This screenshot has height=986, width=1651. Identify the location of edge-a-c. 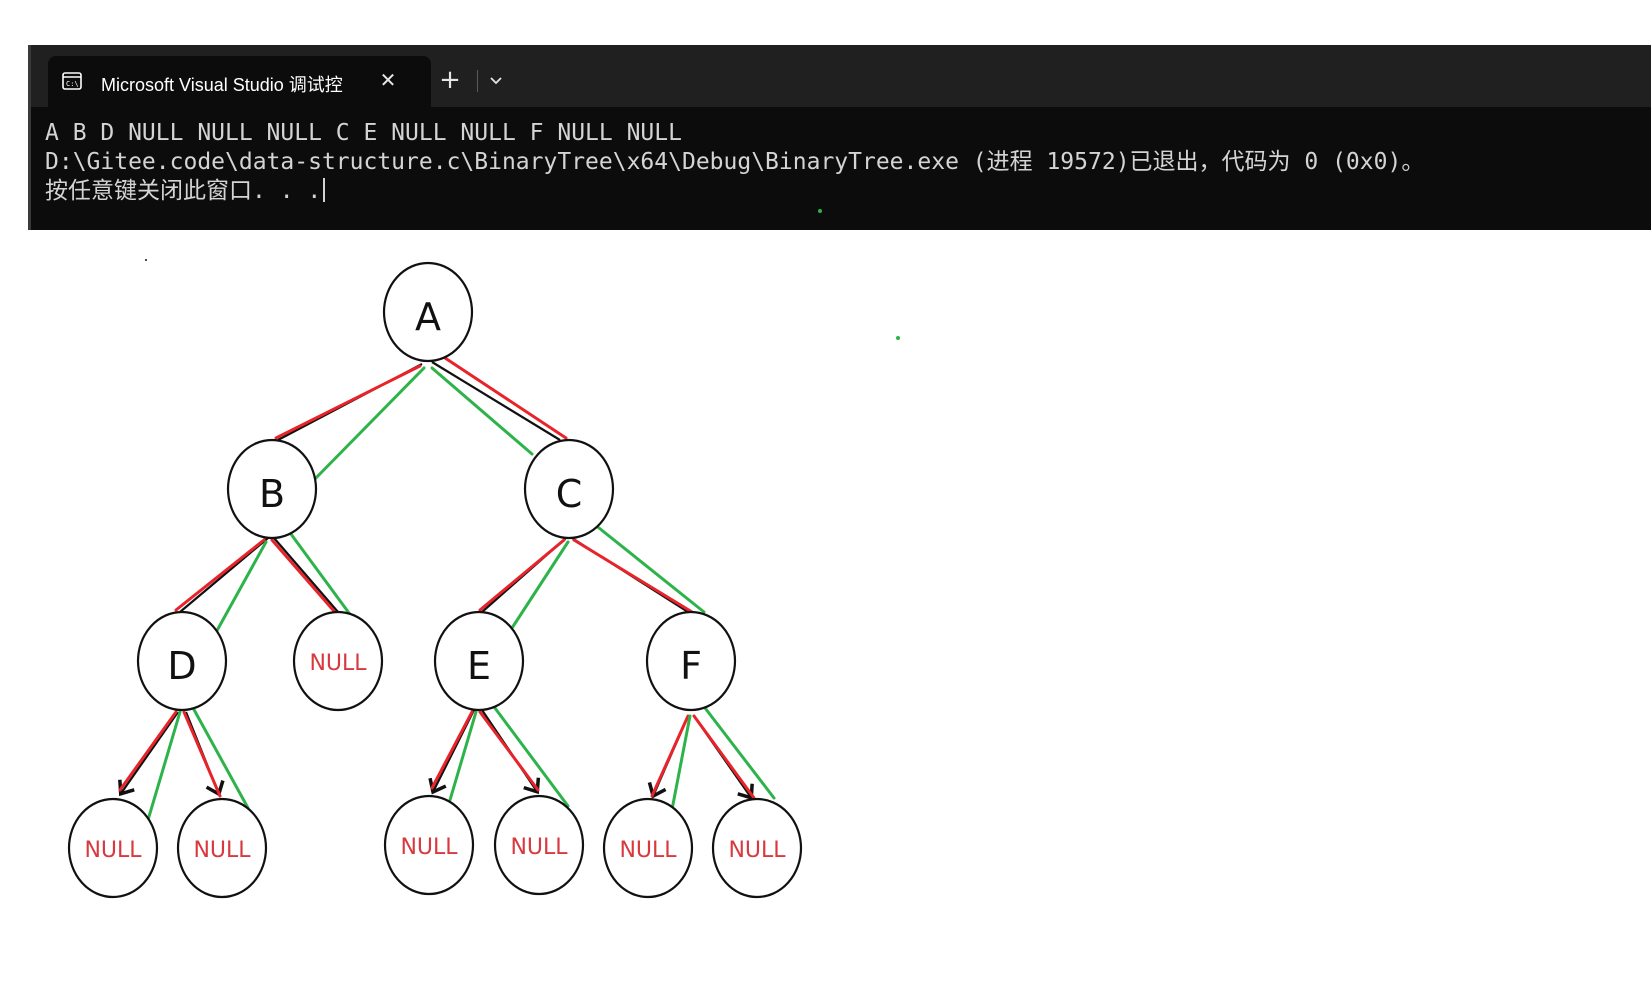
(496, 401).